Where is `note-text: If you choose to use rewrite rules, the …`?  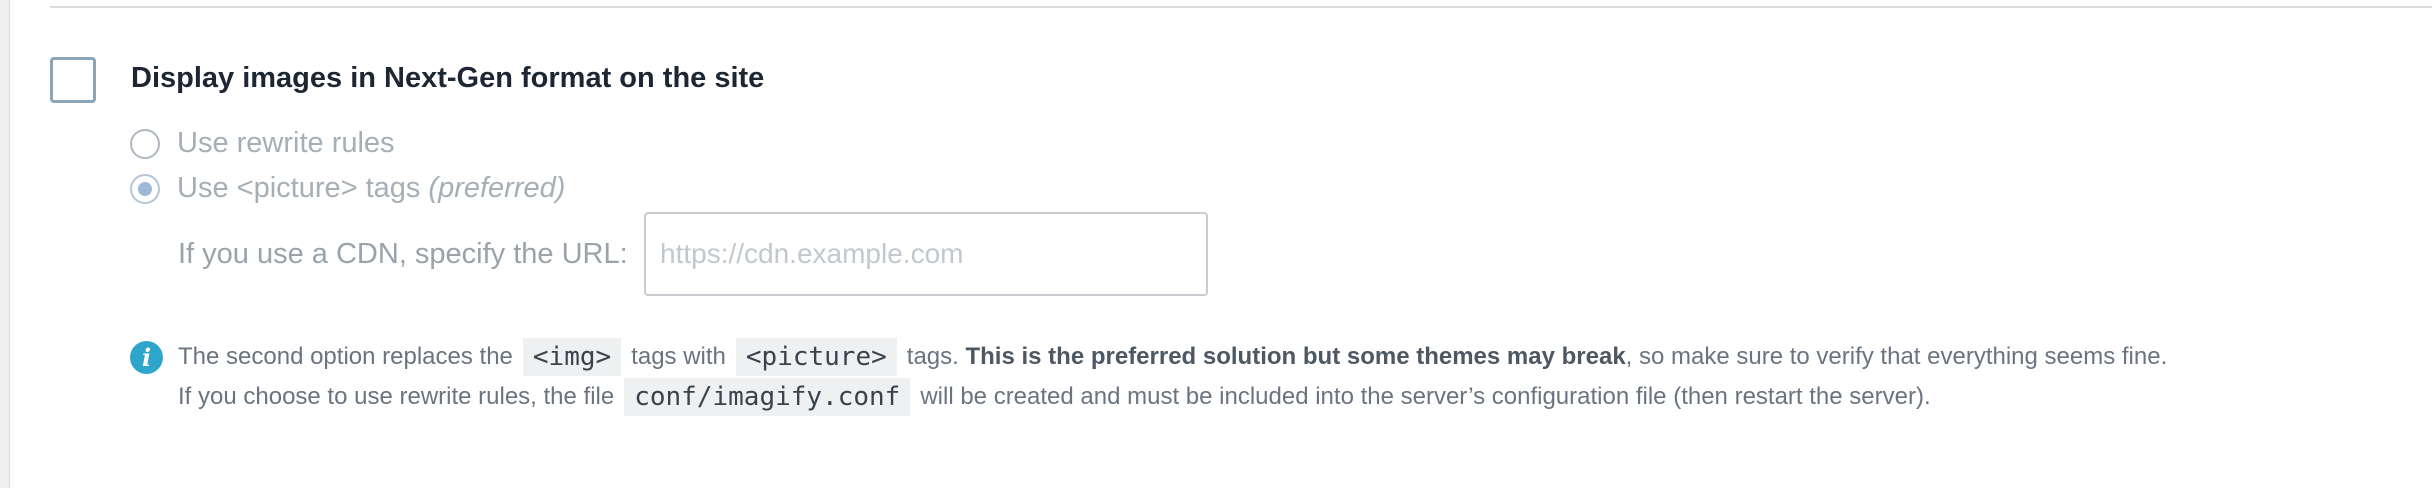
note-text: If you choose to use rewrite rules, the … is located at coordinates (396, 396).